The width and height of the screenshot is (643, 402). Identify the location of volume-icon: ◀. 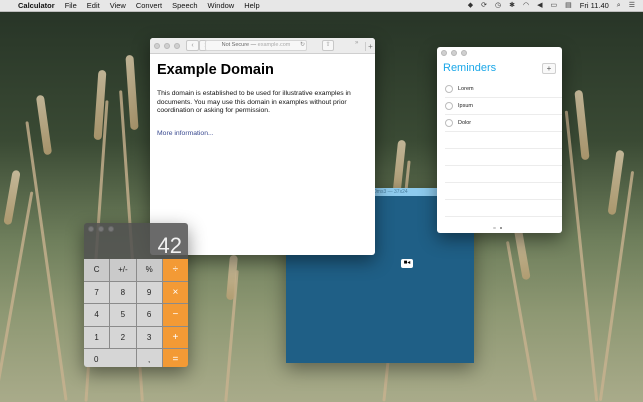
(539, 5).